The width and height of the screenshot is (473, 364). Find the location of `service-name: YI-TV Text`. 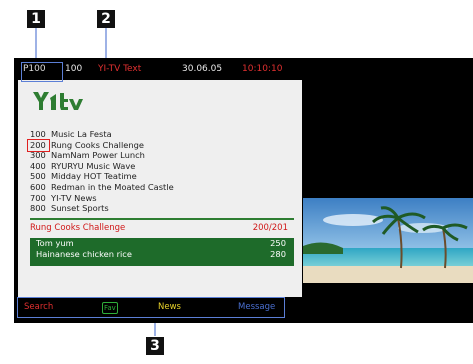

service-name: YI-TV Text is located at coordinates (120, 69).